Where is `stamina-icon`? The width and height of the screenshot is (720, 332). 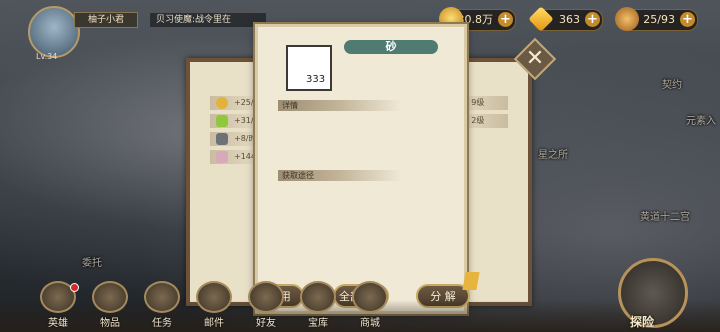 stamina-icon is located at coordinates (627, 19).